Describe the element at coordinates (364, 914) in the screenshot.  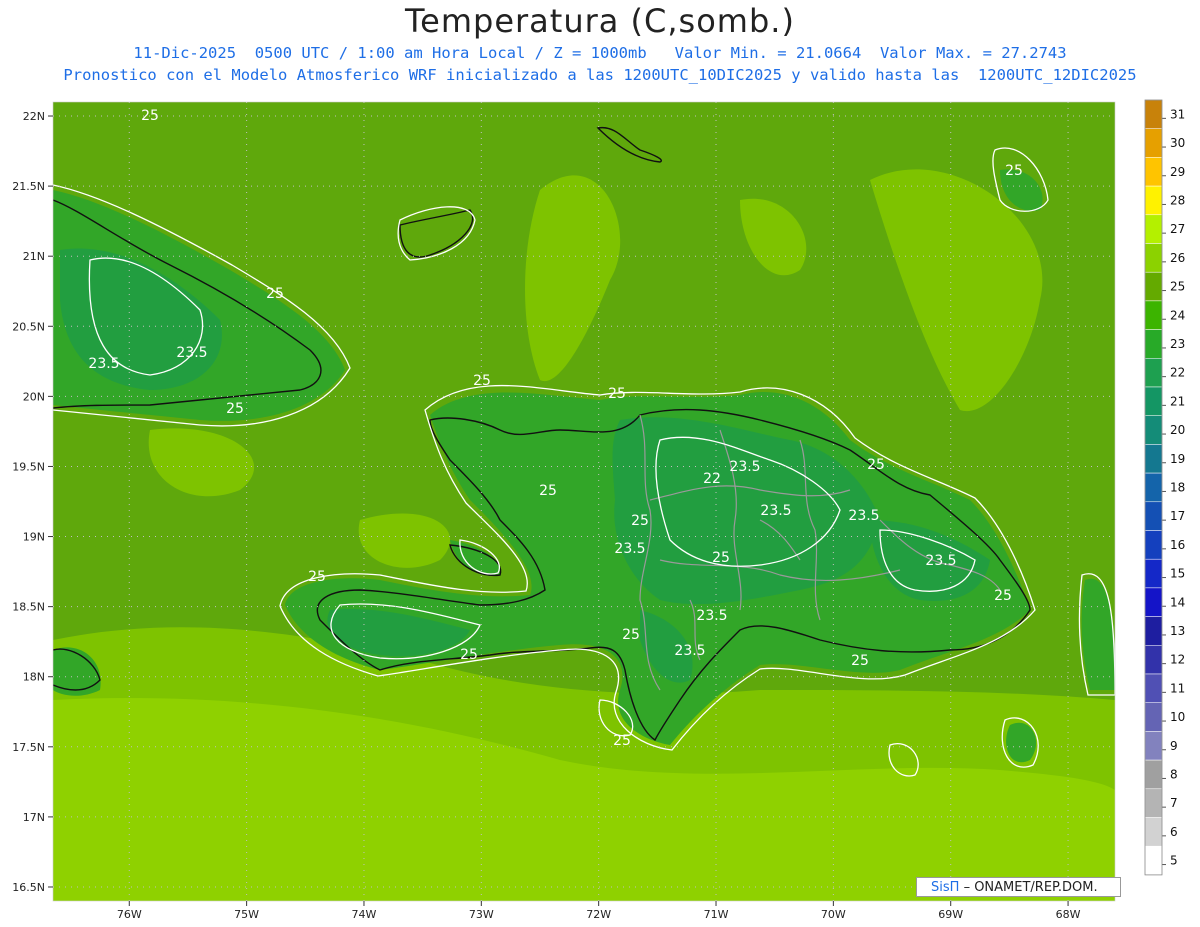
I see `lon-tick-label: 74W` at that location.